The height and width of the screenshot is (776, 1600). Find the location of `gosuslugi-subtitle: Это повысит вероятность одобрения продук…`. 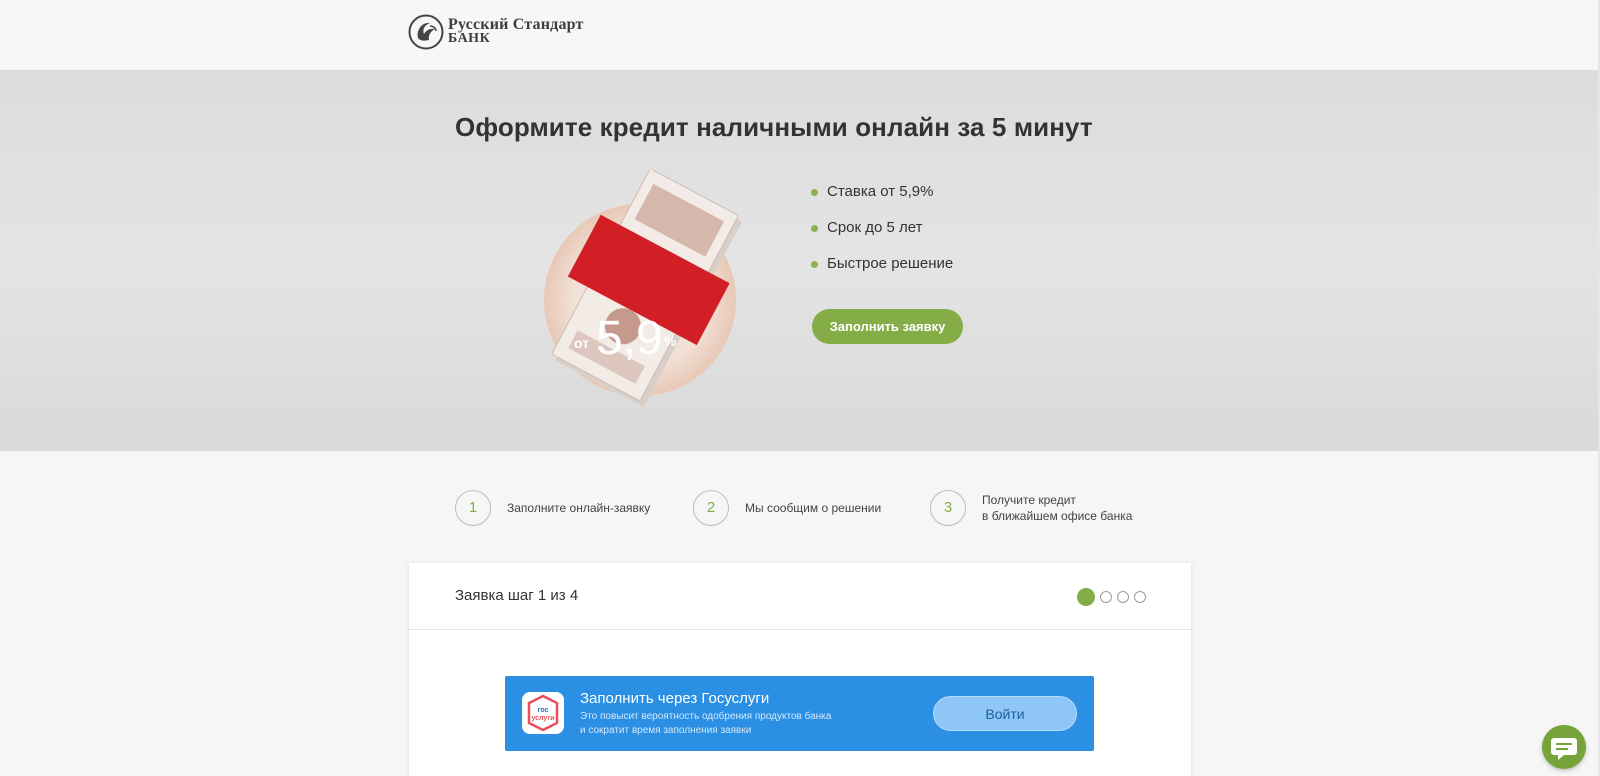

gosuslugi-subtitle: Это повысит вероятность одобрения продук… is located at coordinates (705, 724).